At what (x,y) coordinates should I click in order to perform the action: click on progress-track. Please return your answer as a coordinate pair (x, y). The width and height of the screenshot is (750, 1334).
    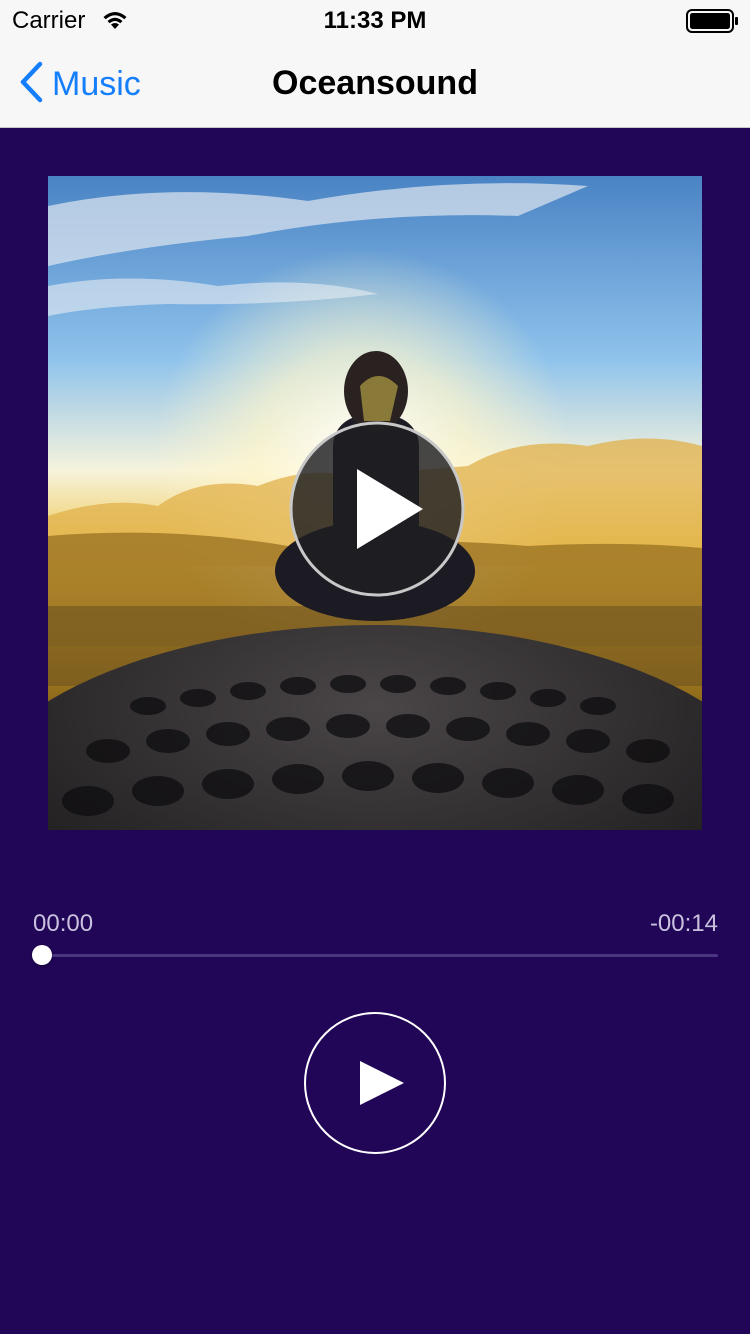
    Looking at the image, I should click on (380, 955).